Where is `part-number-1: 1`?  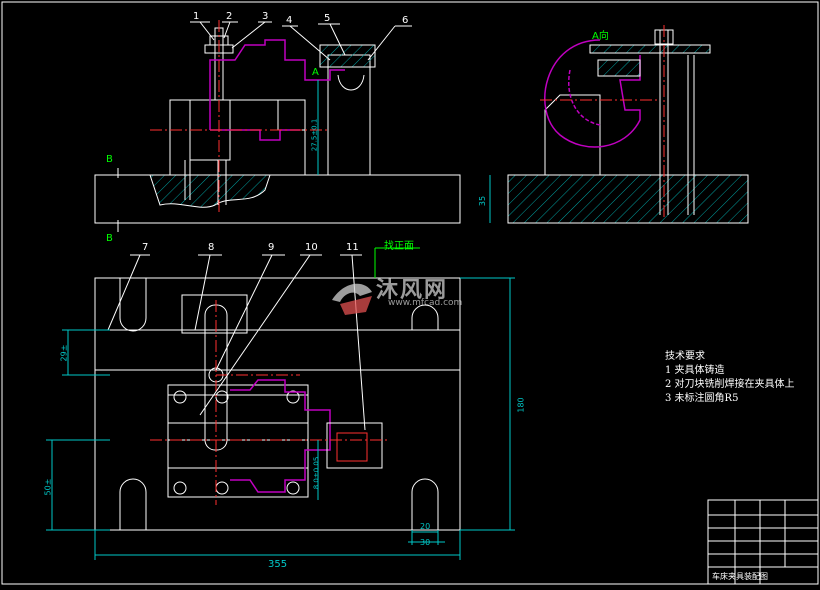
part-number-1: 1 is located at coordinates (196, 16).